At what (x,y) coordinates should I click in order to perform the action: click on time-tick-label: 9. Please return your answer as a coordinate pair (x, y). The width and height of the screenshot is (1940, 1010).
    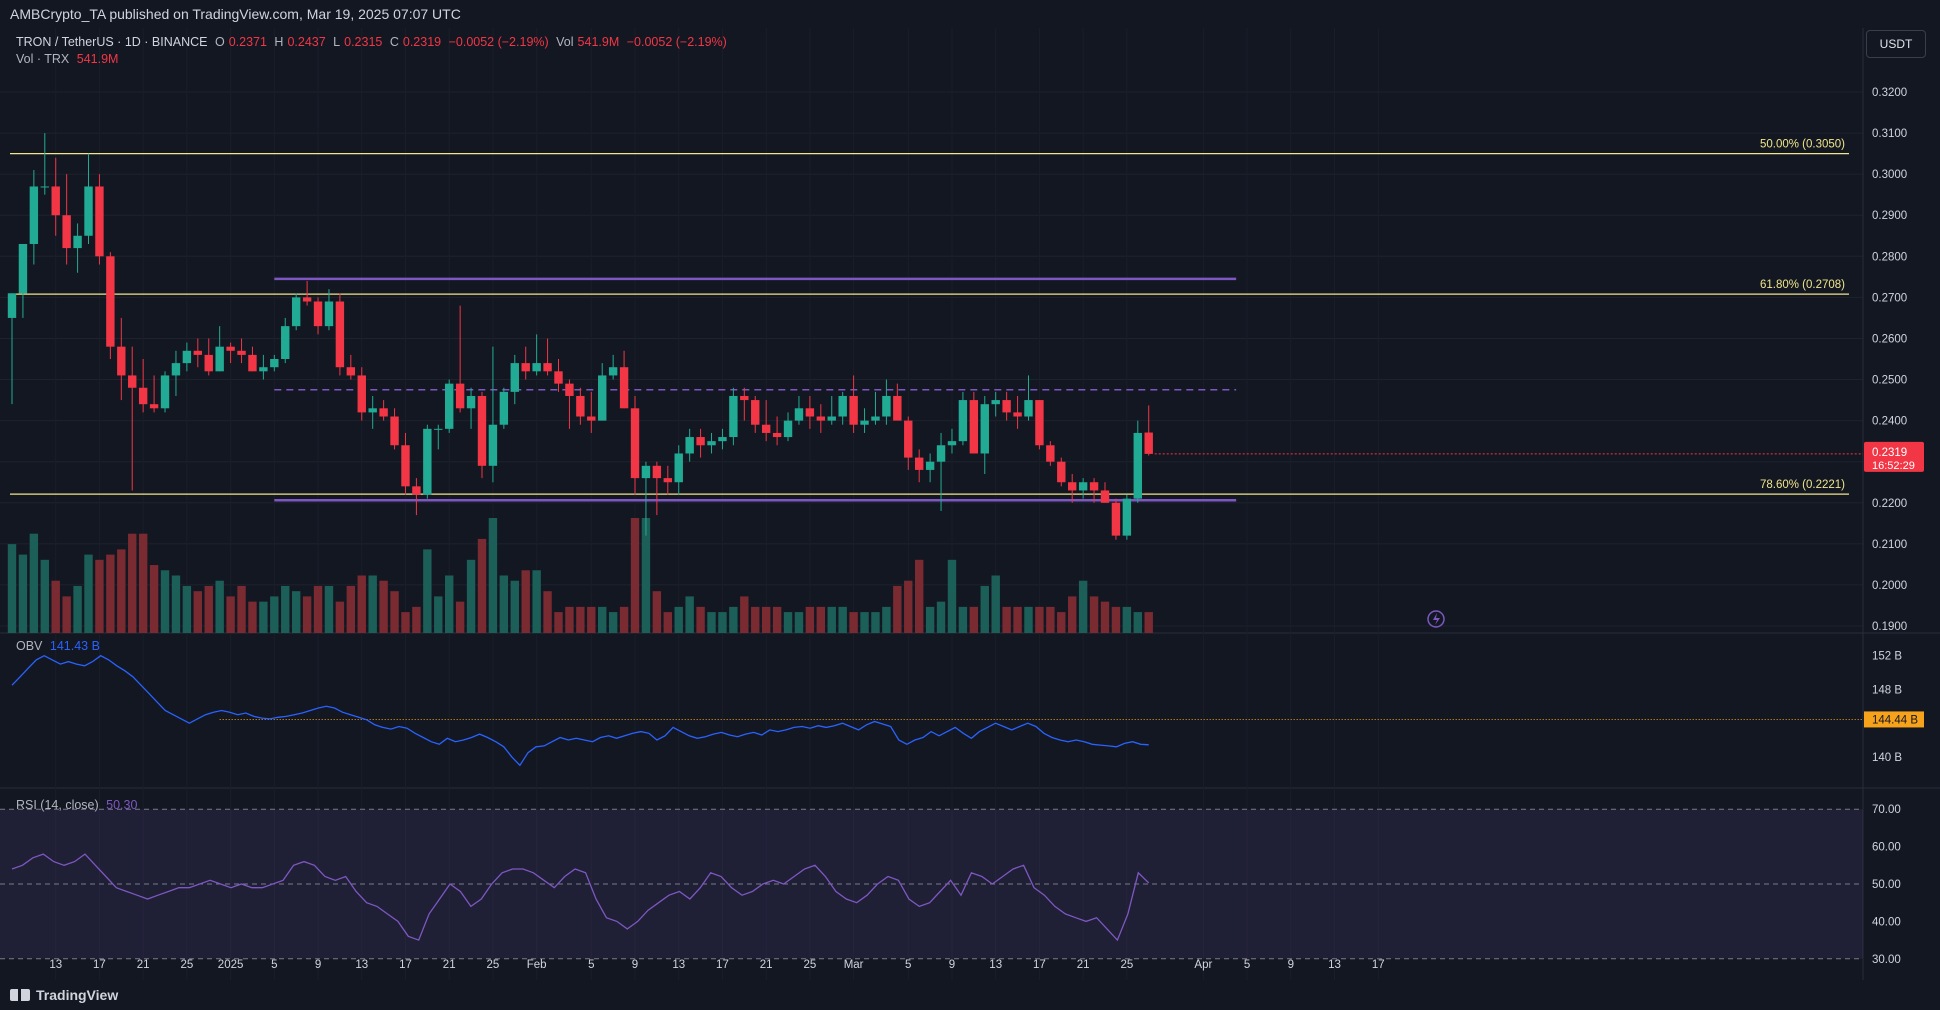
    Looking at the image, I should click on (952, 965).